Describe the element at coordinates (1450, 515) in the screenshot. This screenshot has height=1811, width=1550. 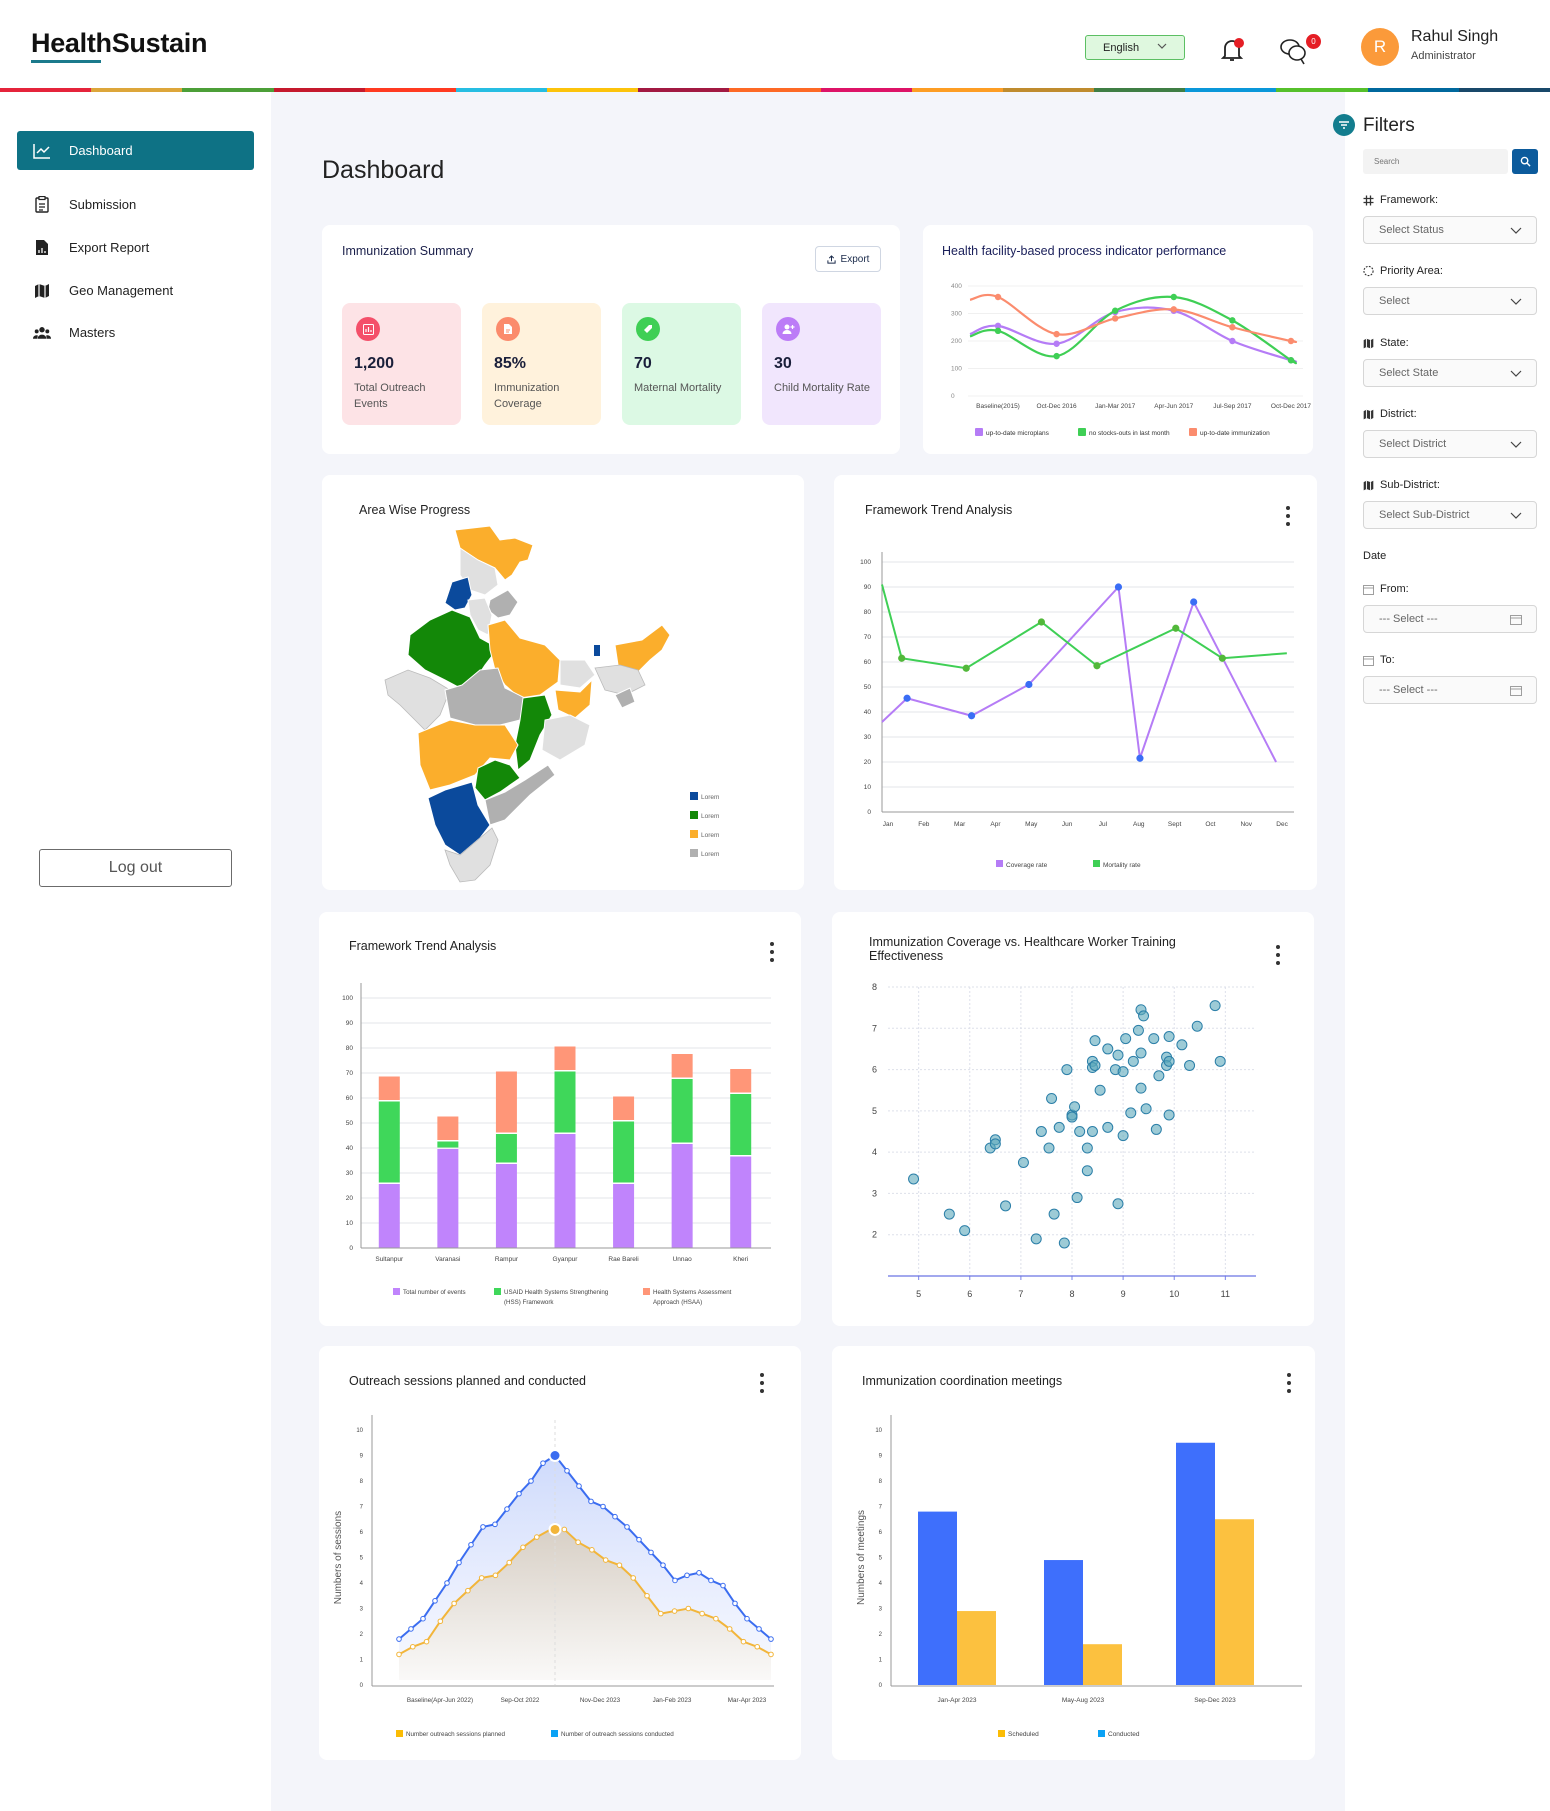
I see `filter-select-sub-district: Select Sub-District` at that location.